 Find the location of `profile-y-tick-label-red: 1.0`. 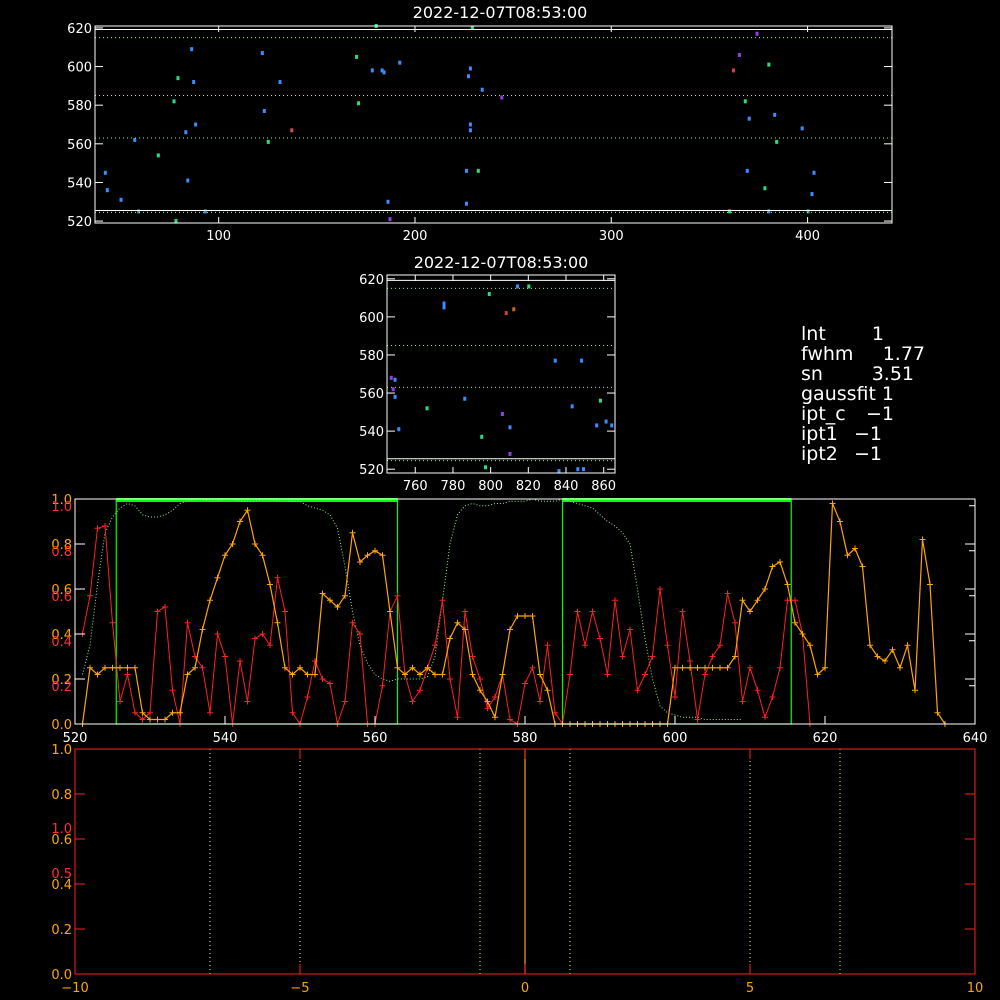

profile-y-tick-label-red: 1.0 is located at coordinates (61, 507).